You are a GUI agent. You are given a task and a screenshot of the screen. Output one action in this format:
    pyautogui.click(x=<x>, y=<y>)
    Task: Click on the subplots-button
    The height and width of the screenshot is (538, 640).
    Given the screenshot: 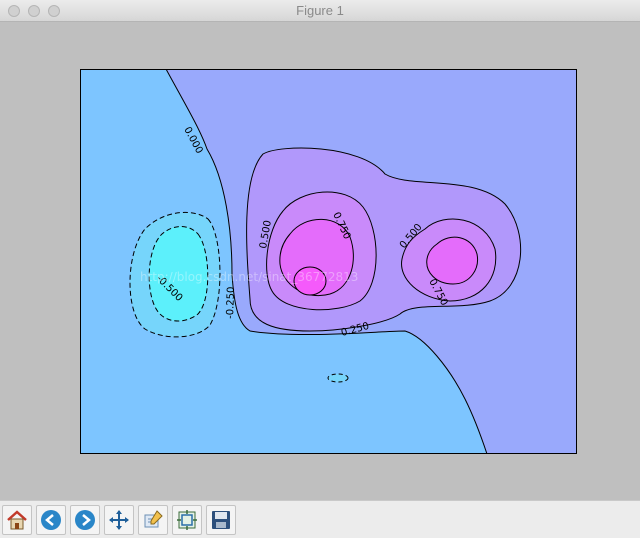 What is the action you would take?
    pyautogui.click(x=187, y=520)
    